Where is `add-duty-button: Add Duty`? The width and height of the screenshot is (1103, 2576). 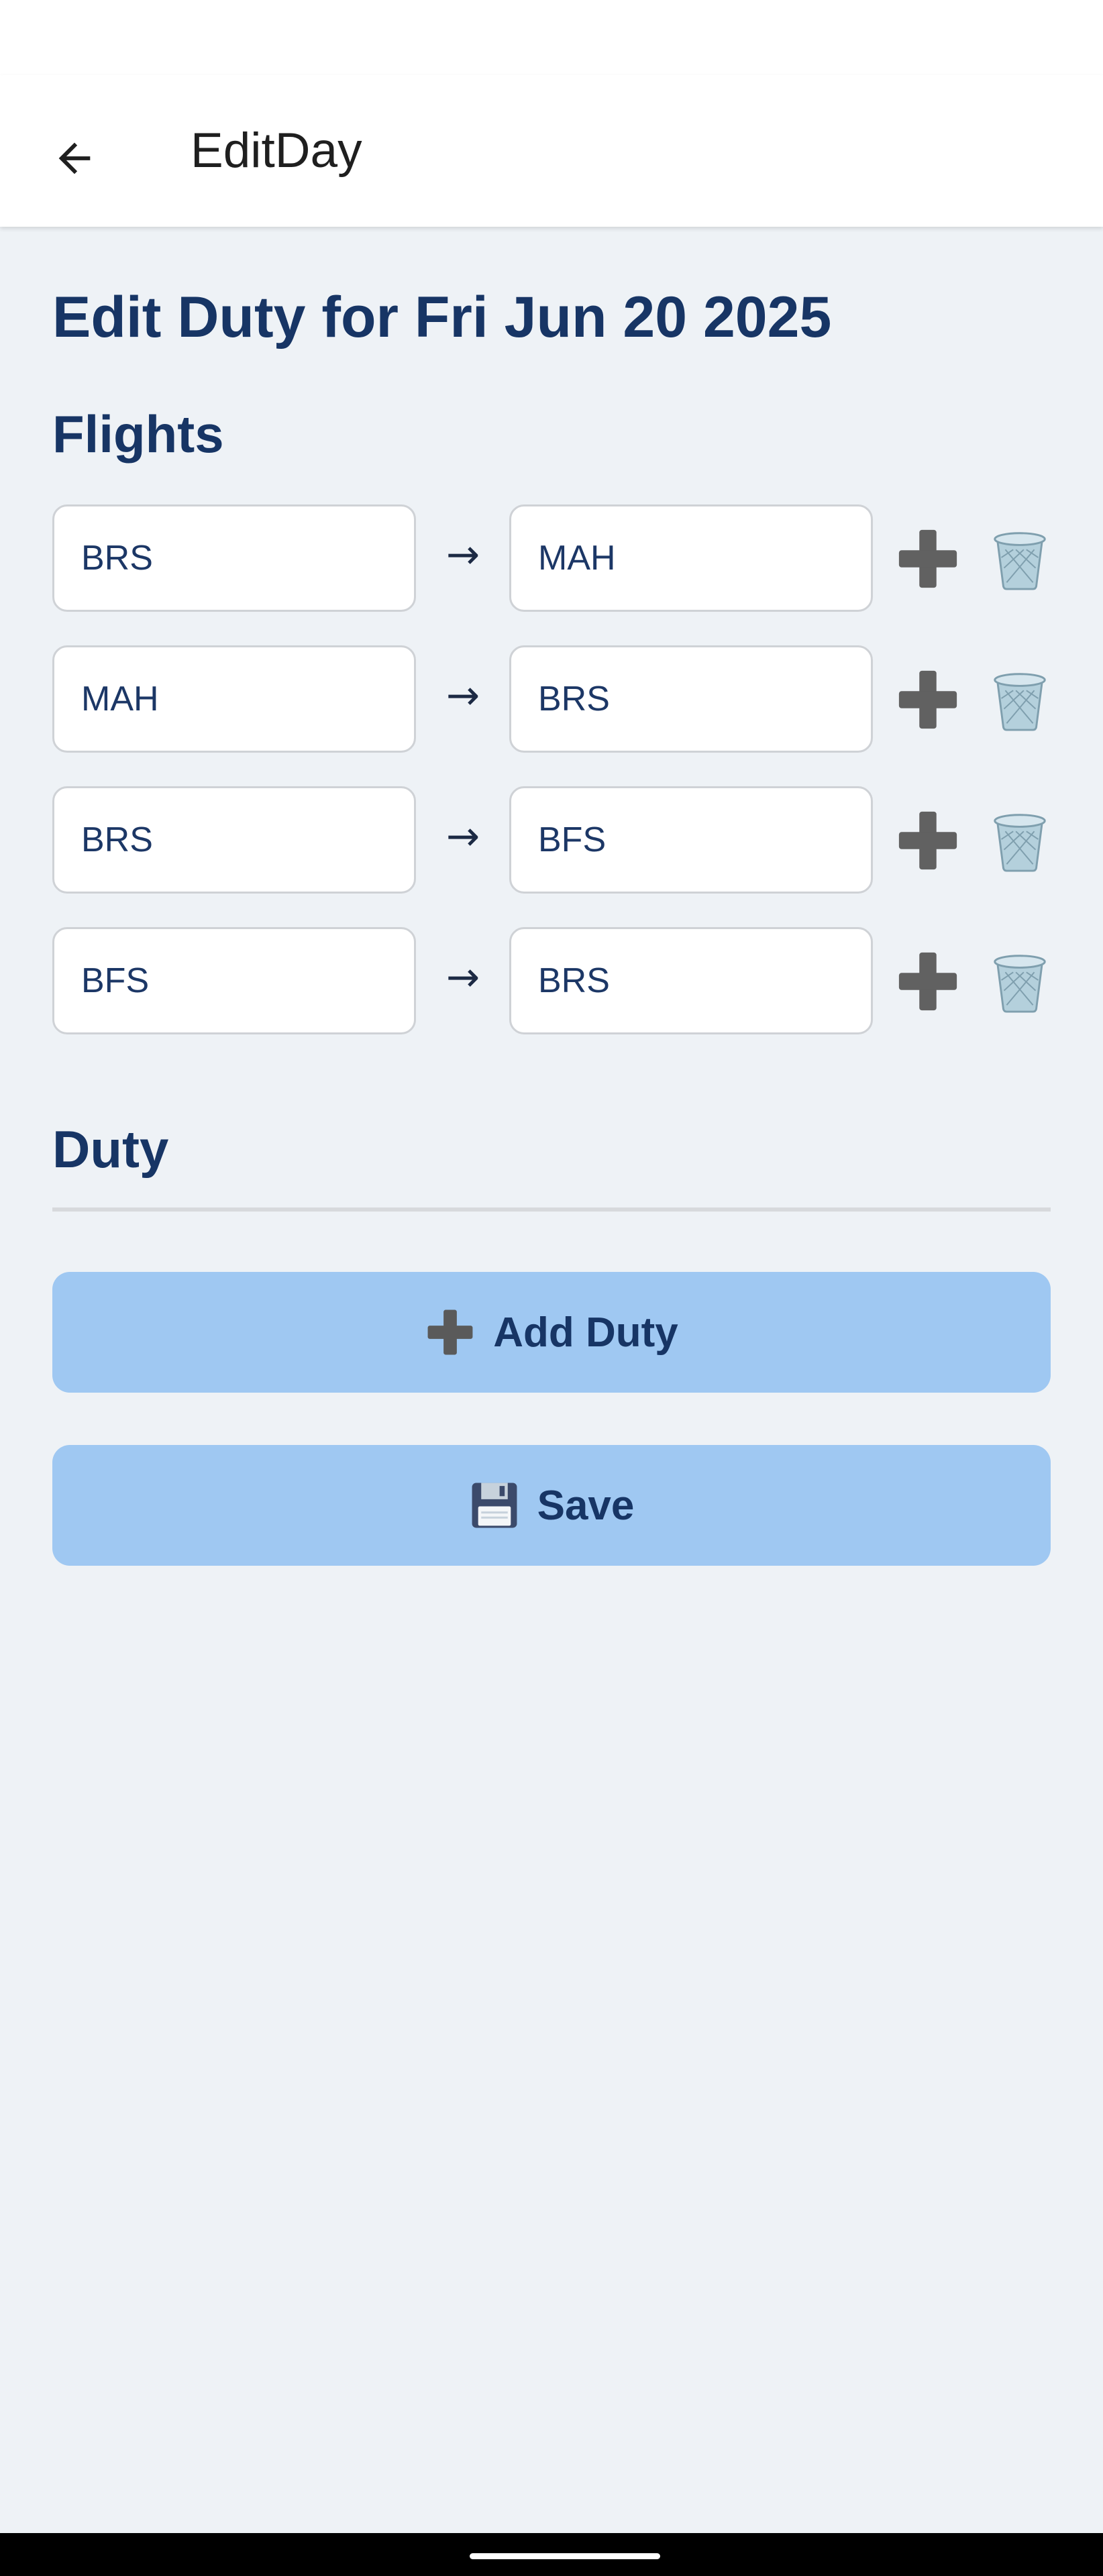 add-duty-button: Add Duty is located at coordinates (551, 1332).